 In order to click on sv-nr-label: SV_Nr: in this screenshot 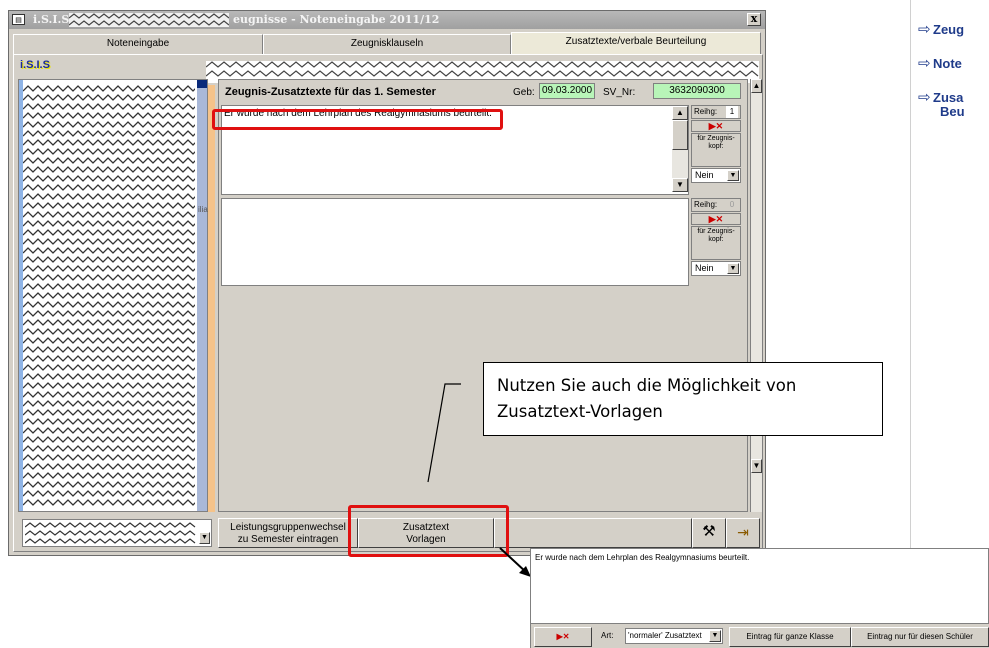, I will do `click(619, 92)`.